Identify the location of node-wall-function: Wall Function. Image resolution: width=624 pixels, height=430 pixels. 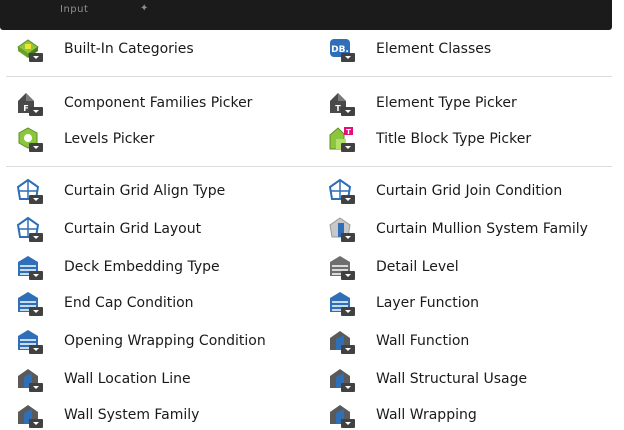
(398, 341).